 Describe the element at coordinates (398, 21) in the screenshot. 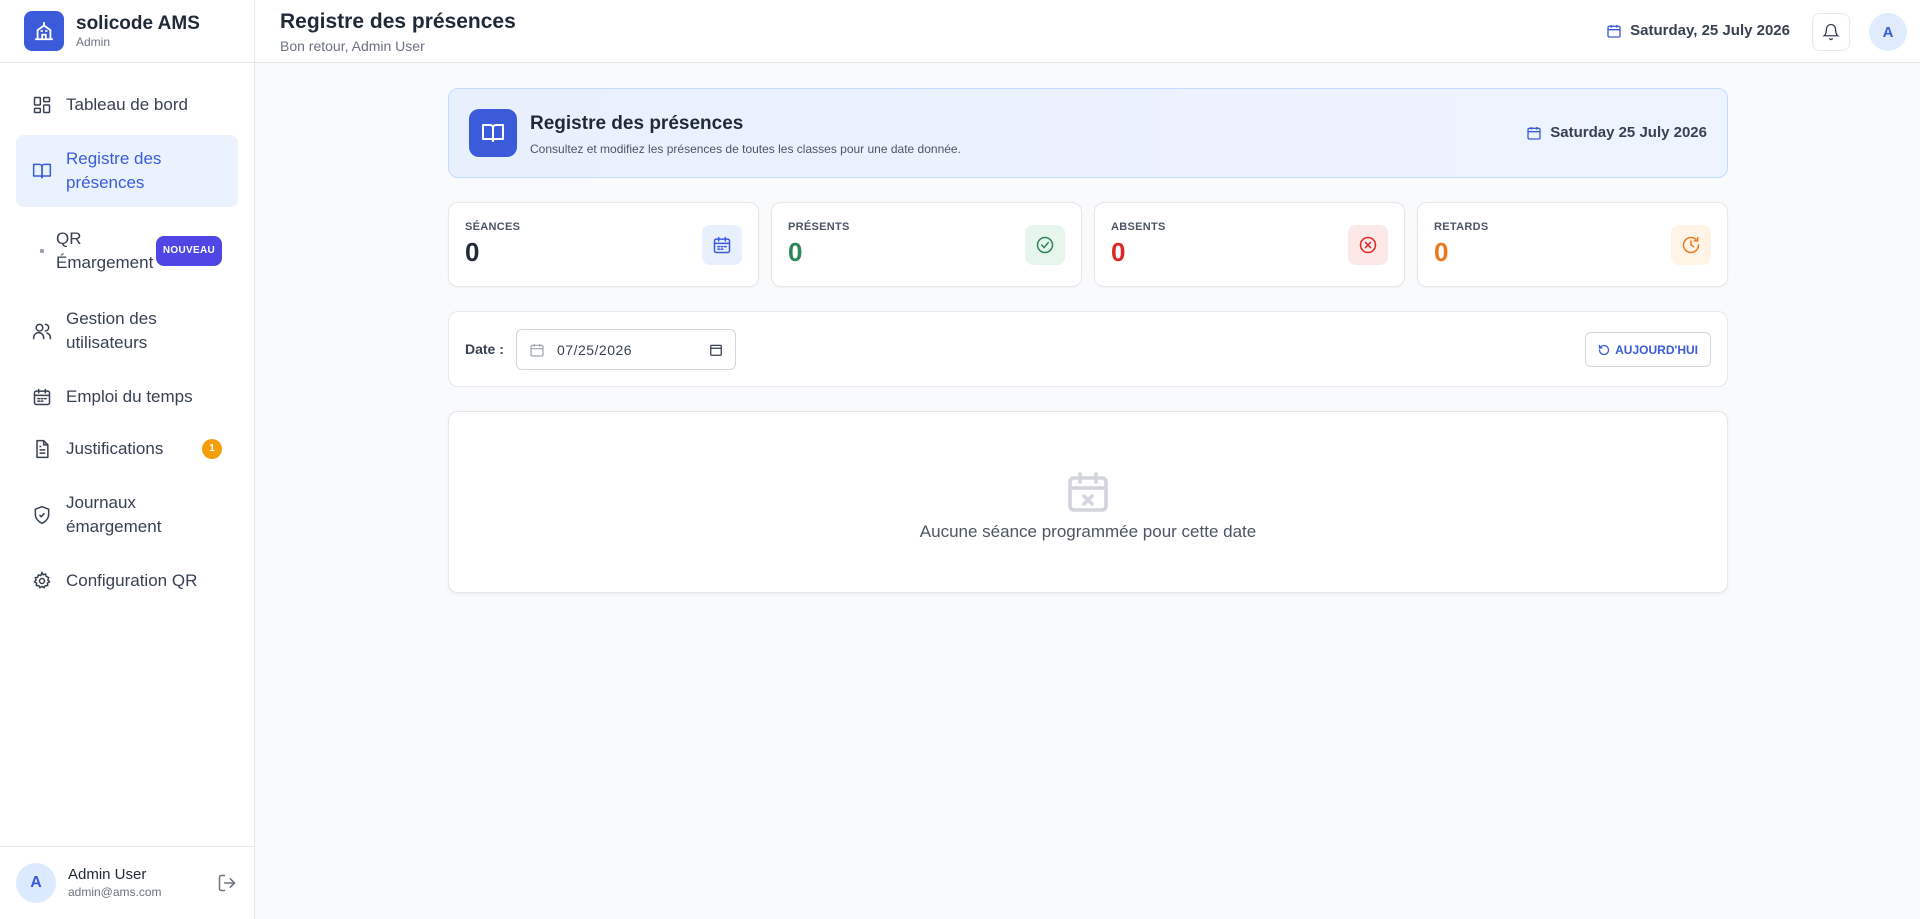

I see `page-title: Registre des présences` at that location.